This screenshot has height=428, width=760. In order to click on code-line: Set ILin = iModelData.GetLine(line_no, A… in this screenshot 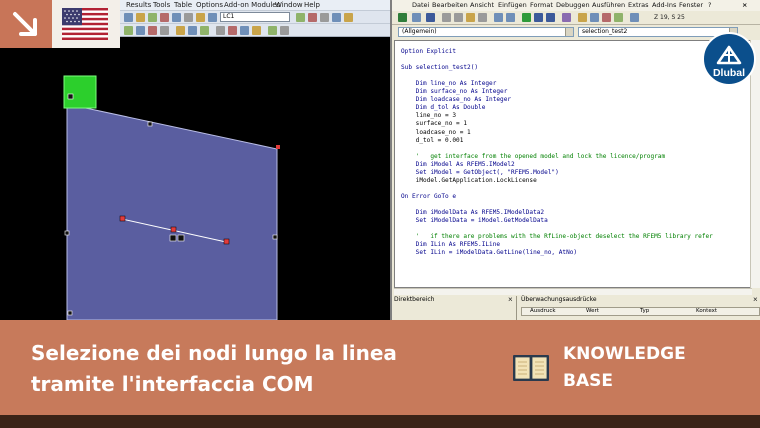, I will do `click(489, 253)`.